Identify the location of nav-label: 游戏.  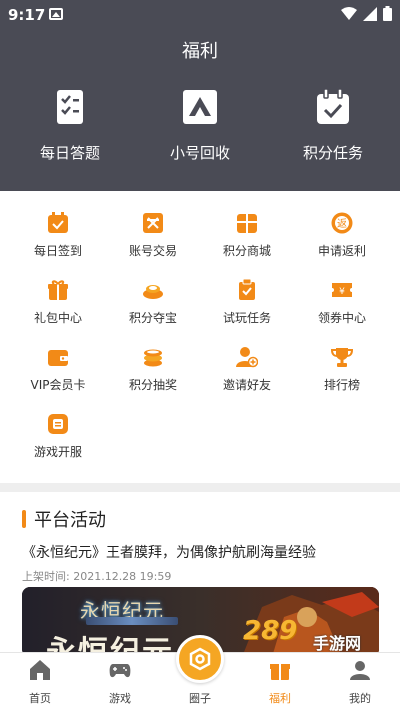
(120, 698).